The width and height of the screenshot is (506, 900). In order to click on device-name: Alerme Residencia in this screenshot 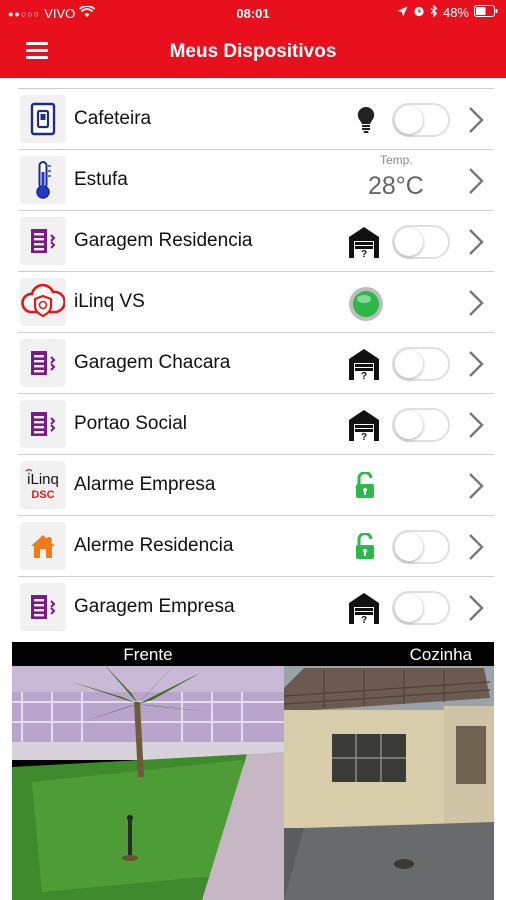, I will do `click(154, 545)`.